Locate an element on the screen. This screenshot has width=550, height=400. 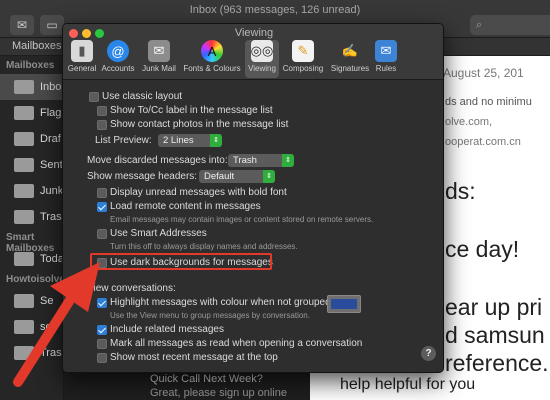
annotation-arrow is located at coordinates (56, 324).